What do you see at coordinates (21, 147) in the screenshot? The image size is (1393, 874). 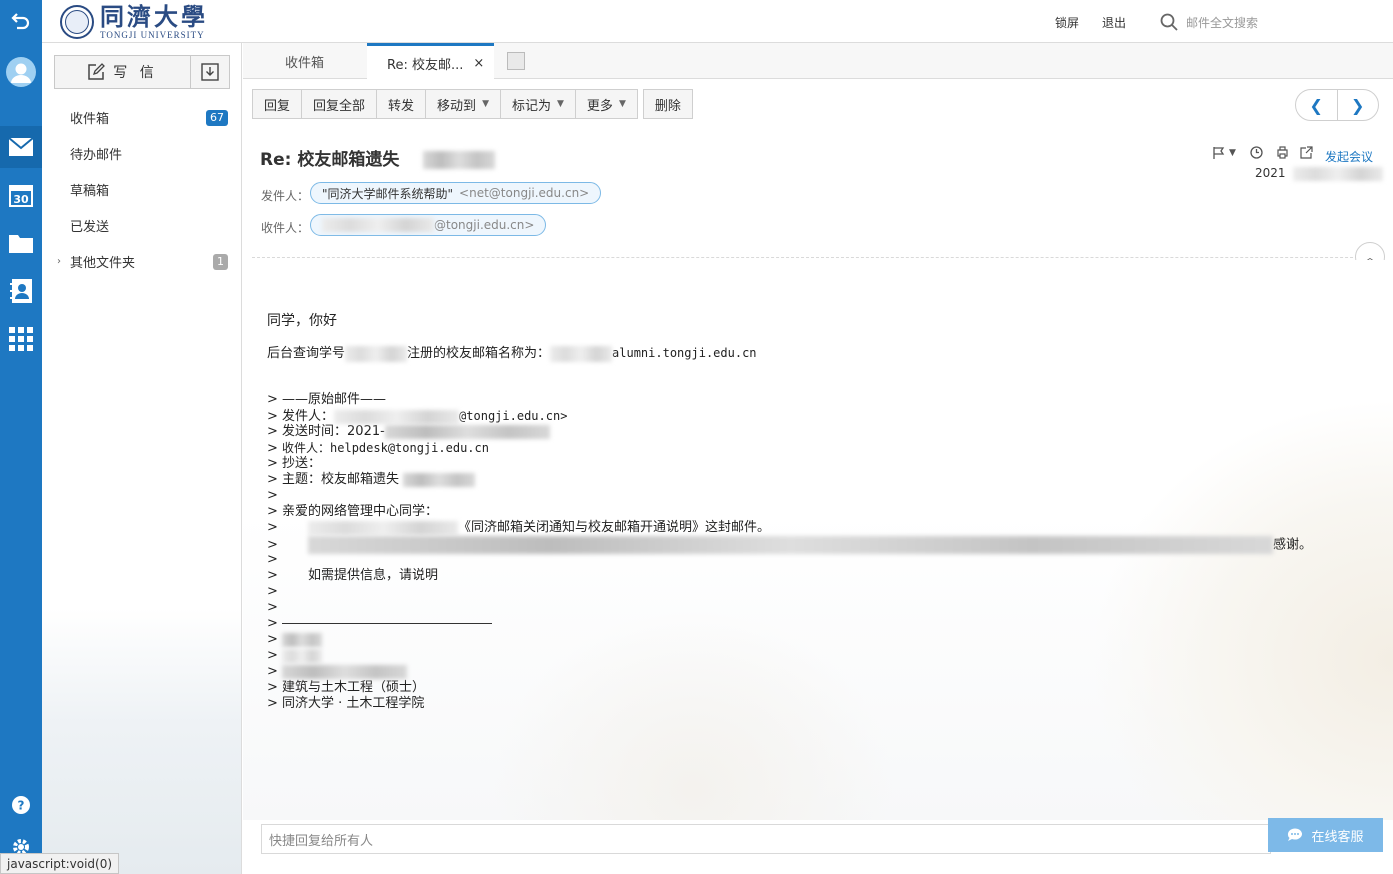 I see `mail-icon` at bounding box center [21, 147].